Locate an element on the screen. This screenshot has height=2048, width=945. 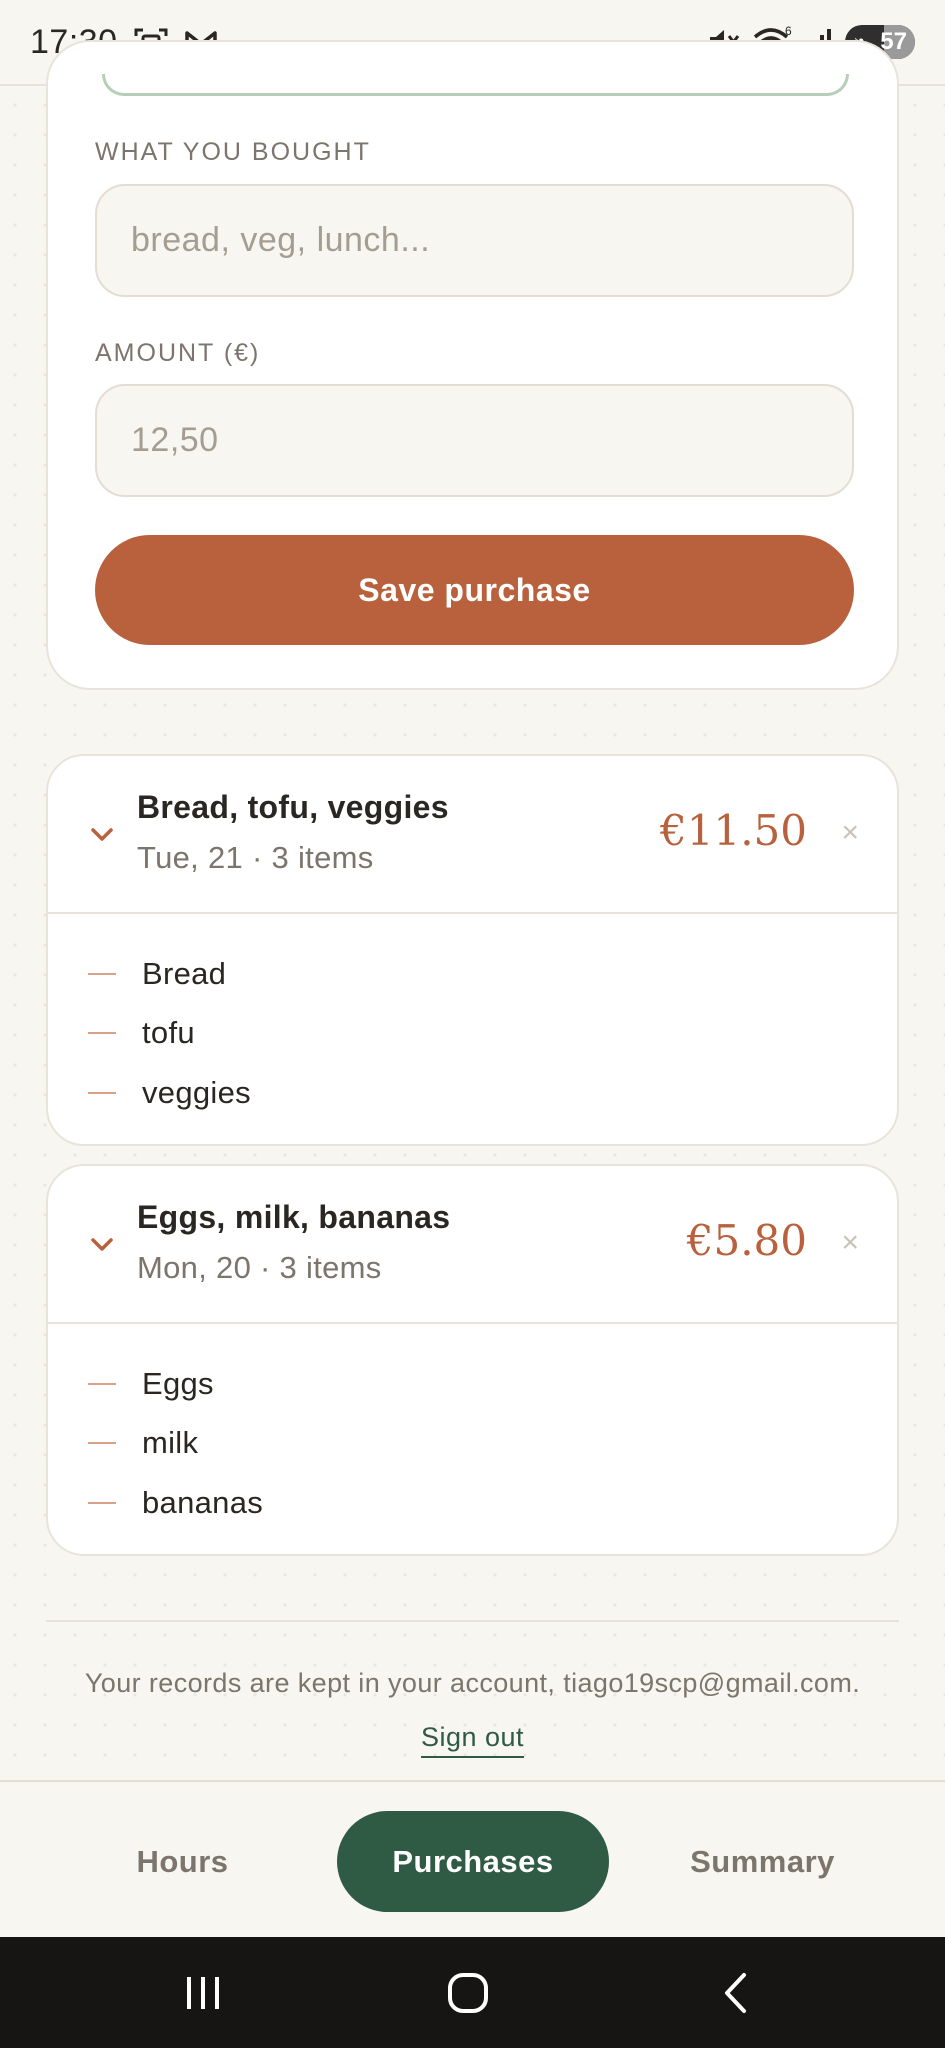
item-text: bananas is located at coordinates (203, 1502).